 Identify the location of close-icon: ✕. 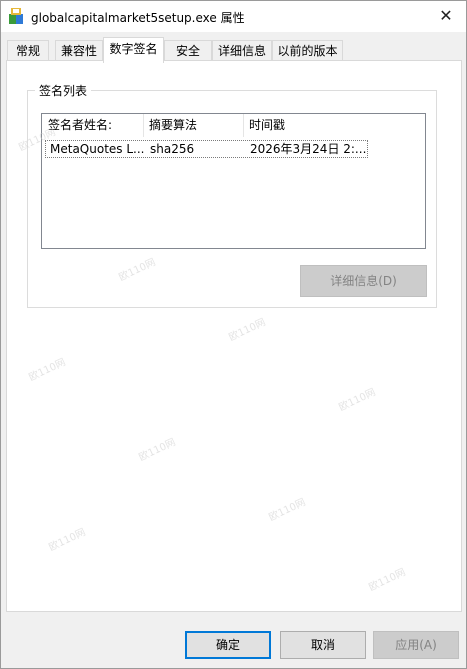
(446, 15).